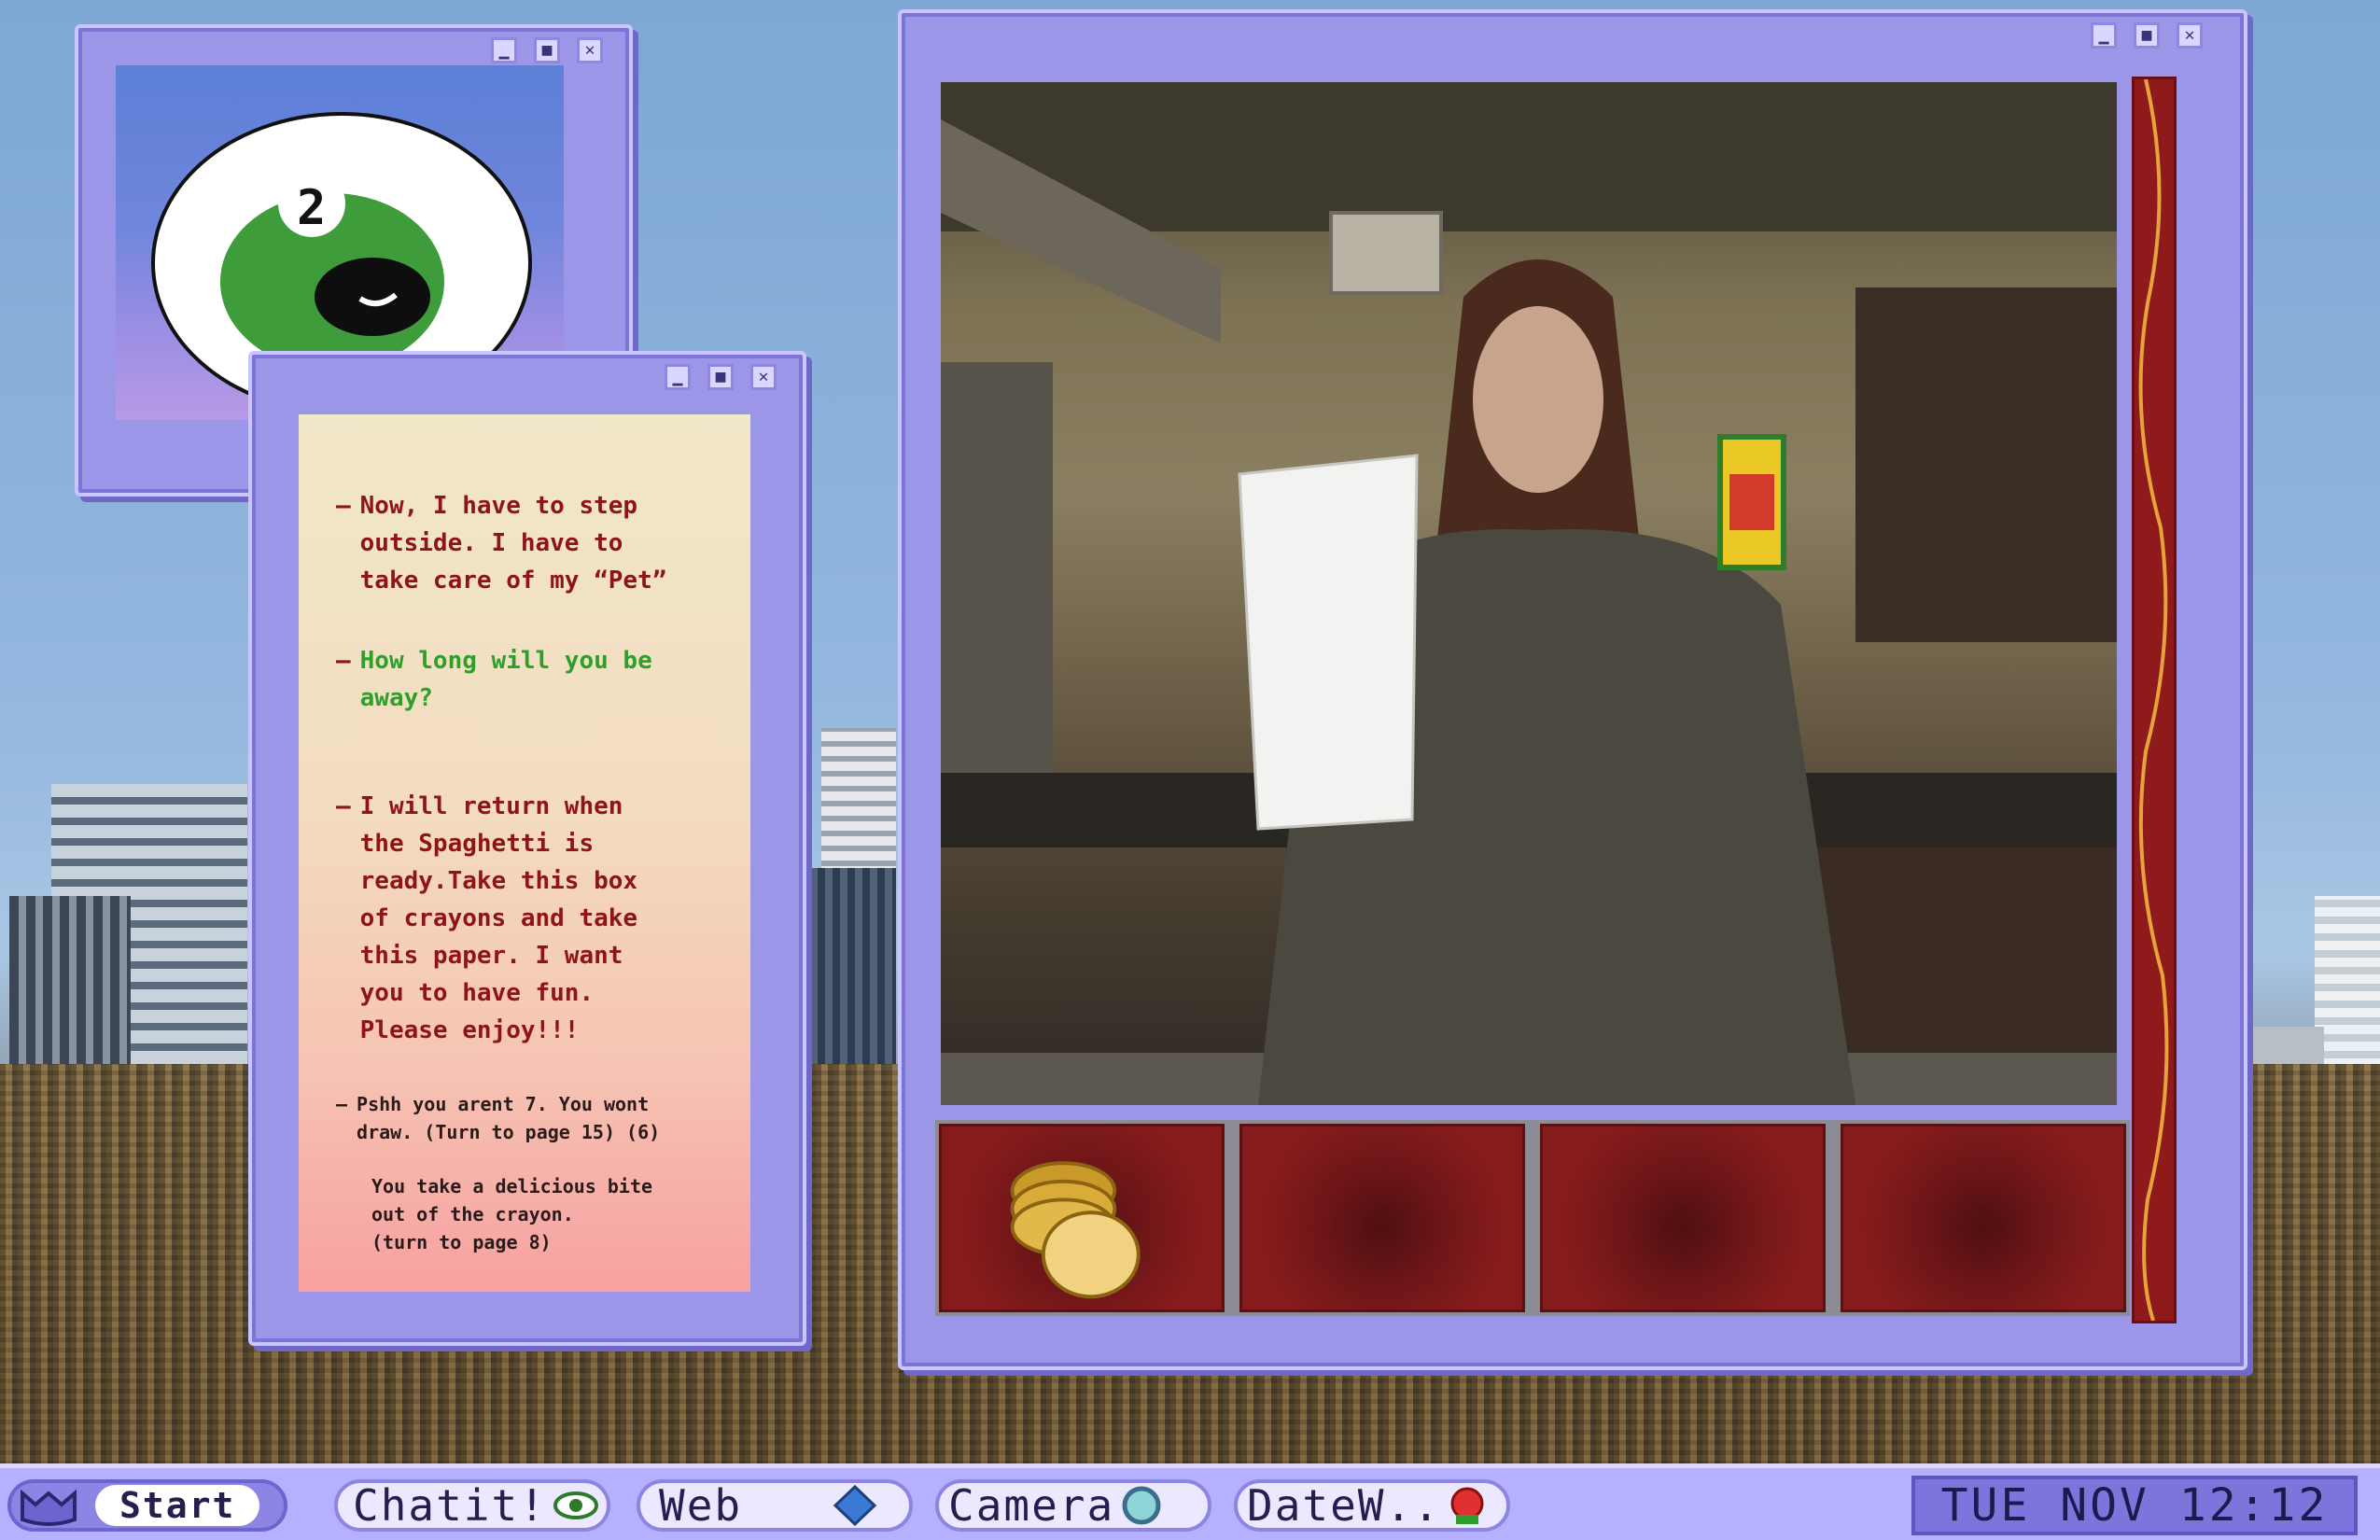 The image size is (2380, 1540). I want to click on taskbar-app-chatit: Chatit!, so click(472, 1505).